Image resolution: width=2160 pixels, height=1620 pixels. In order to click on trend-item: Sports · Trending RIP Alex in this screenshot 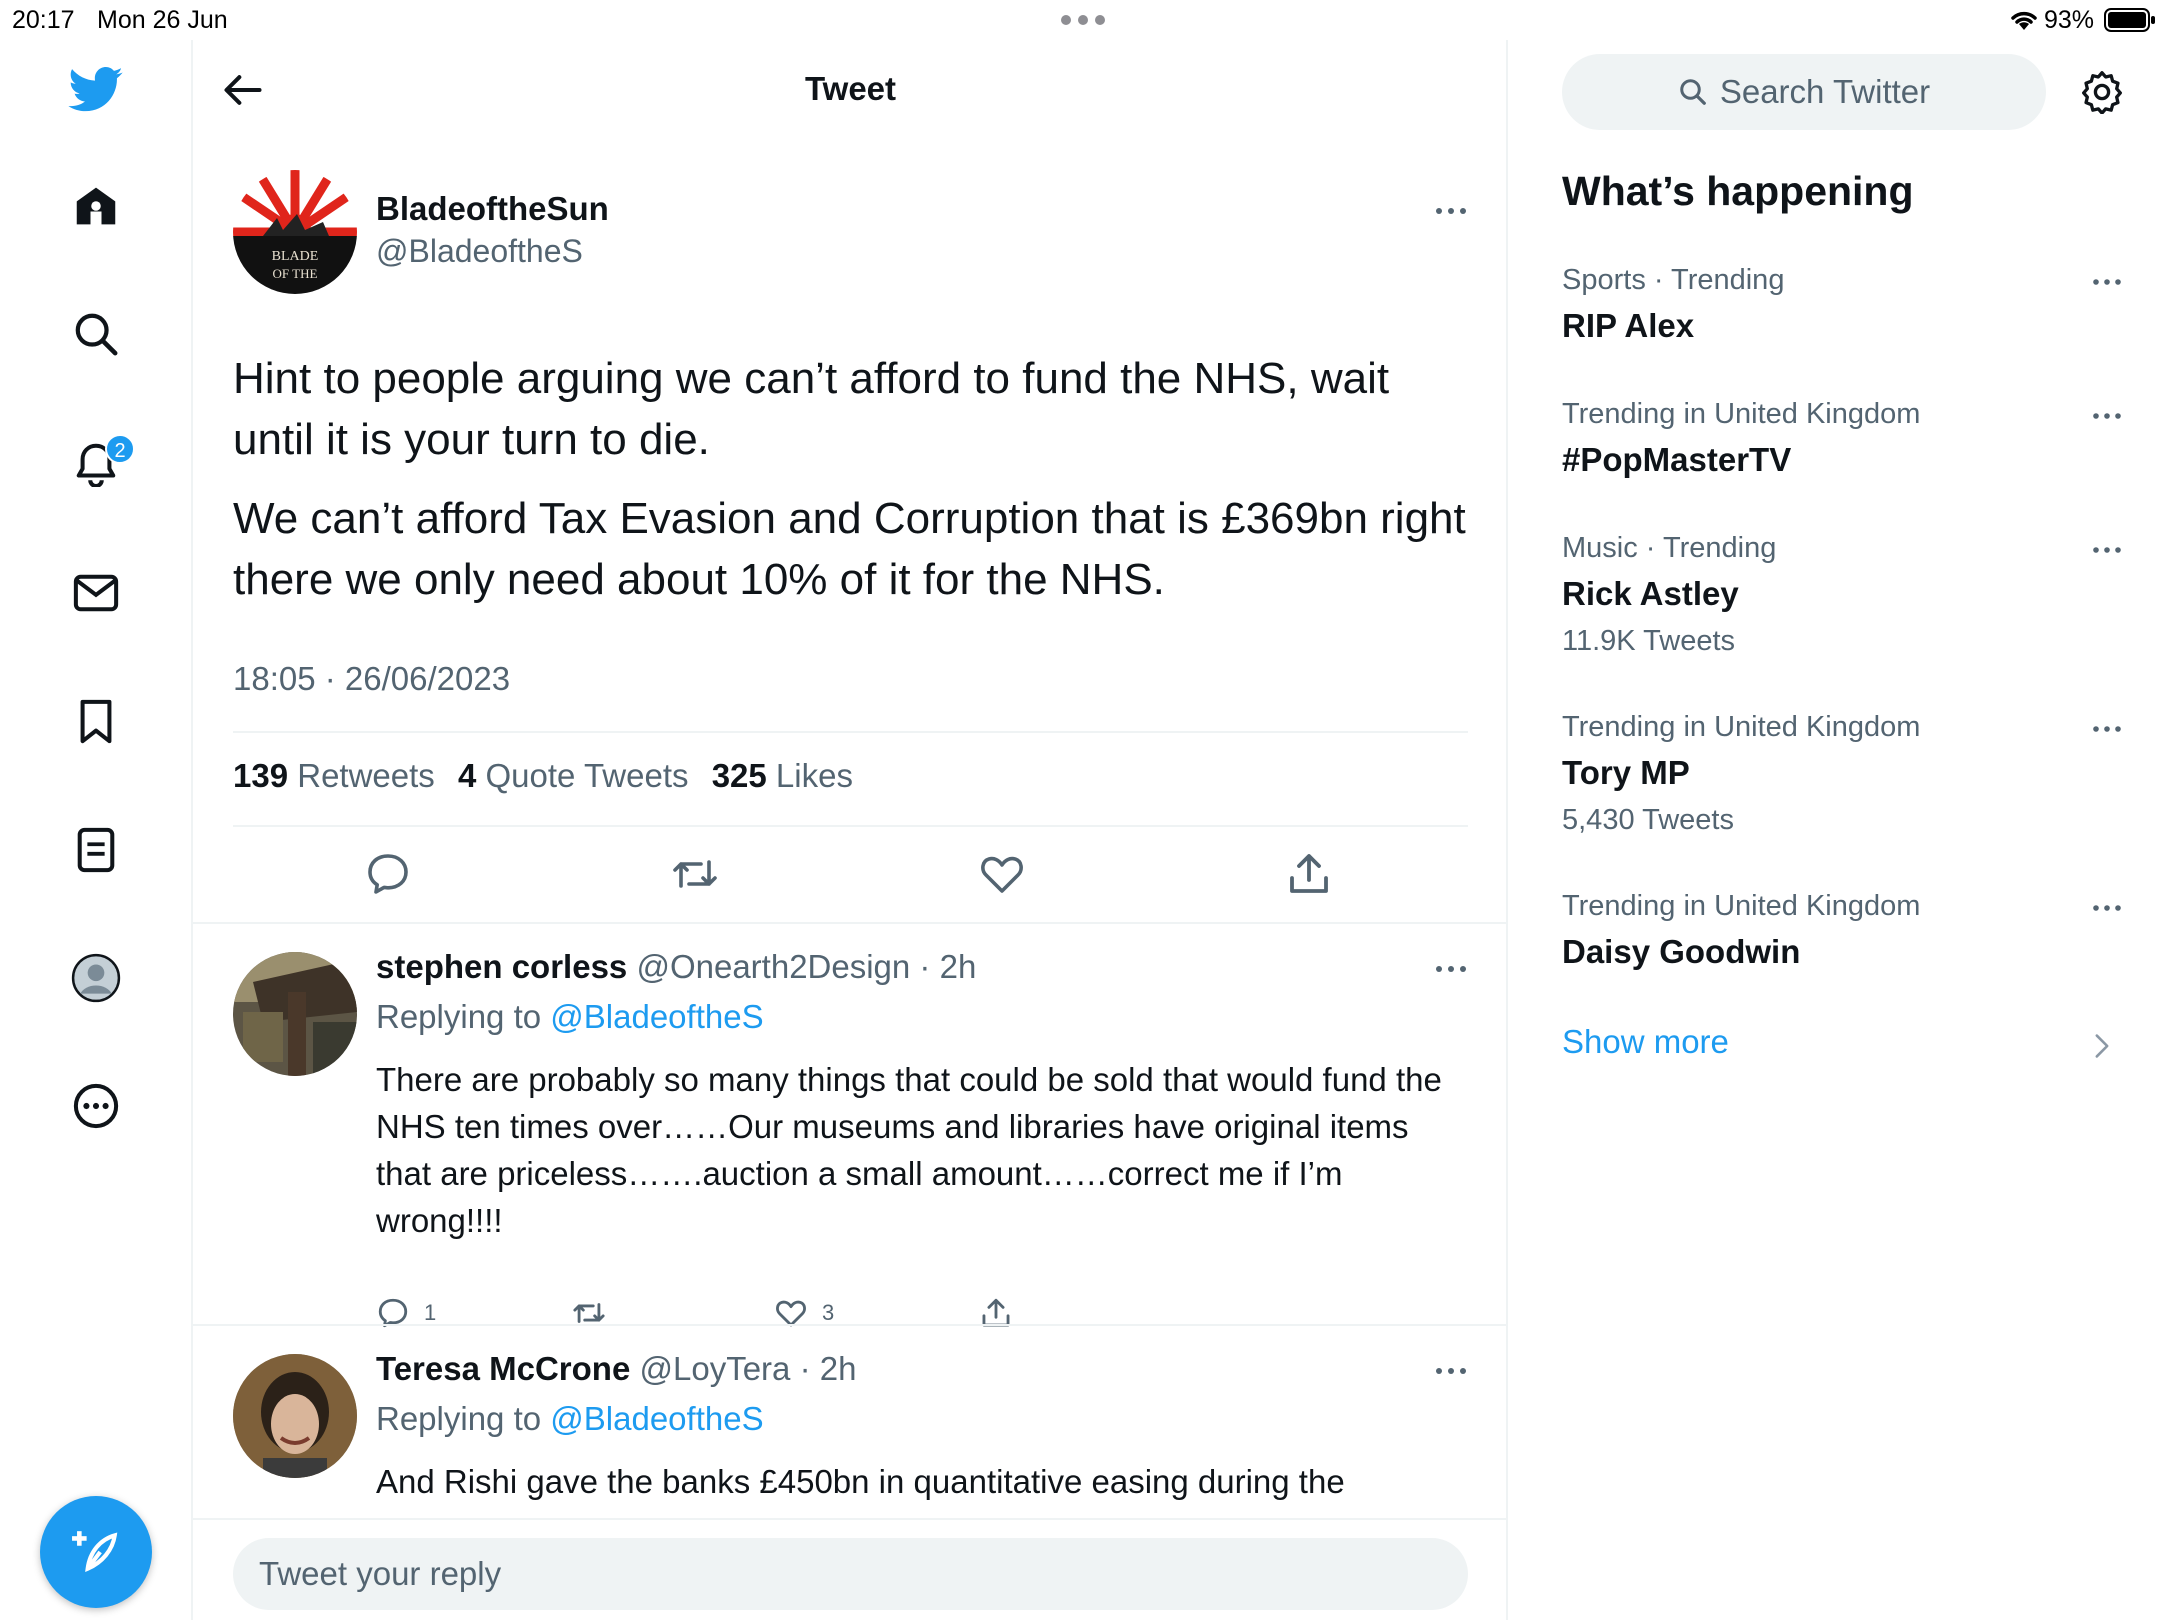, I will do `click(1842, 304)`.